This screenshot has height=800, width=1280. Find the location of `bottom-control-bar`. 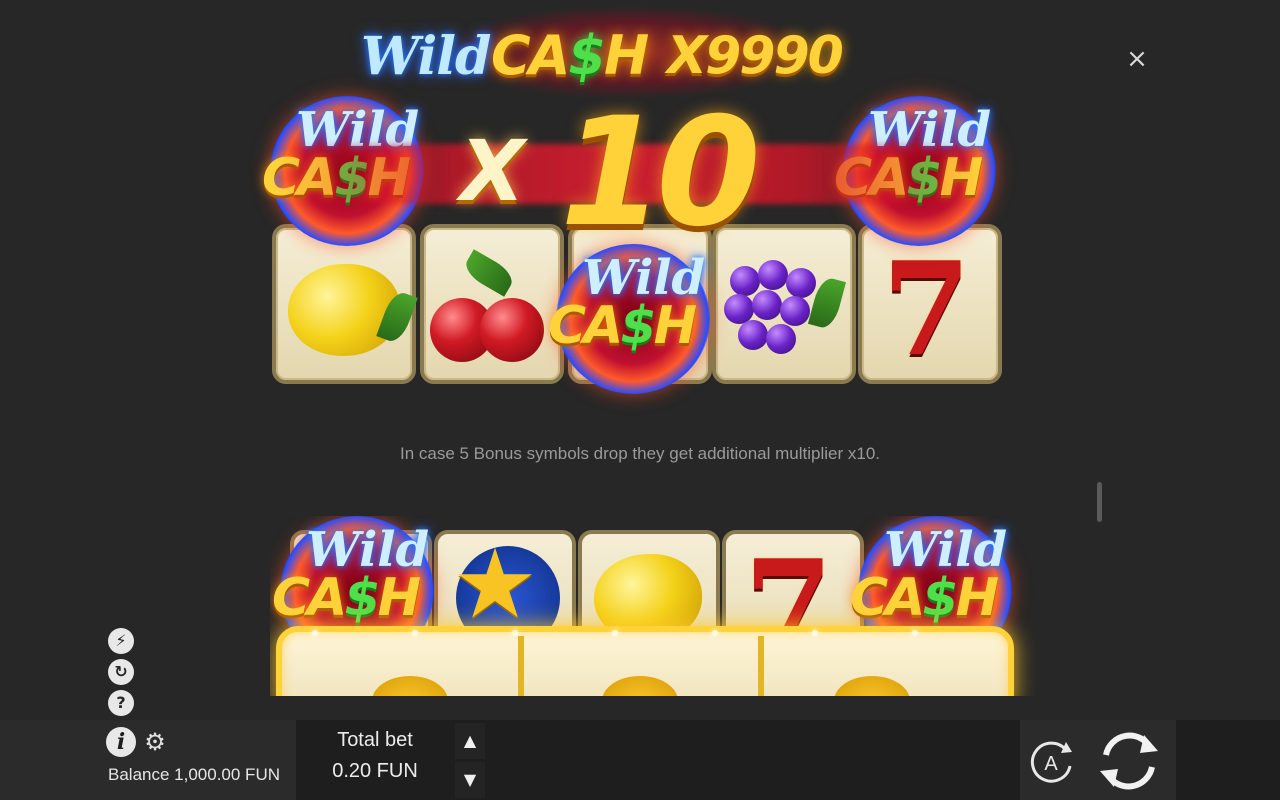

bottom-control-bar is located at coordinates (640, 760).